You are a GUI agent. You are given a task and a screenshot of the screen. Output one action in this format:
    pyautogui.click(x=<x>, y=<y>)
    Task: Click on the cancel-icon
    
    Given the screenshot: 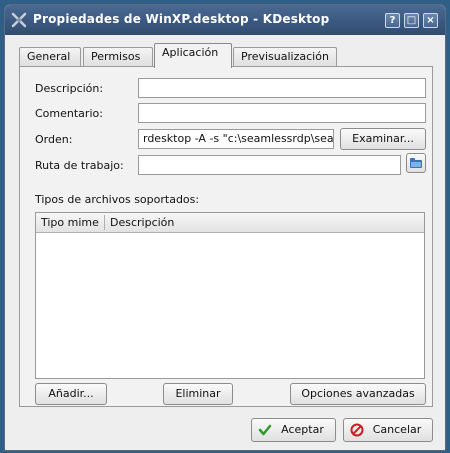 What is the action you would take?
    pyautogui.click(x=357, y=430)
    